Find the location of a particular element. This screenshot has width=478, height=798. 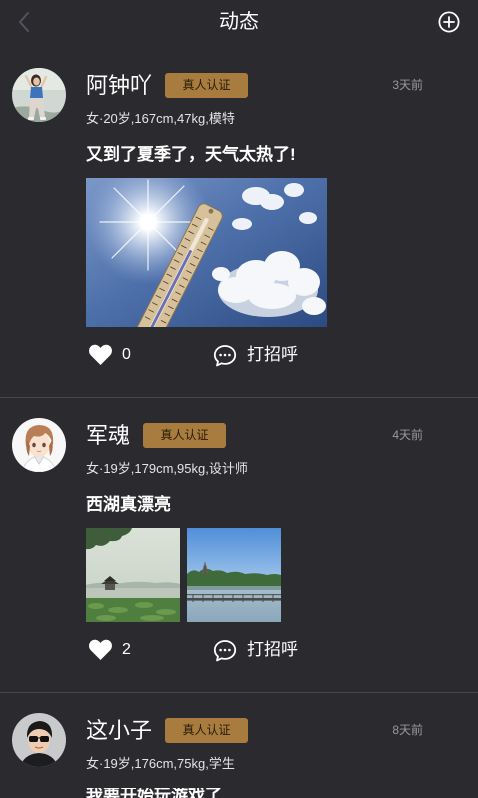

post-text: 又到了夏季了，天气太热了! is located at coordinates (191, 154).